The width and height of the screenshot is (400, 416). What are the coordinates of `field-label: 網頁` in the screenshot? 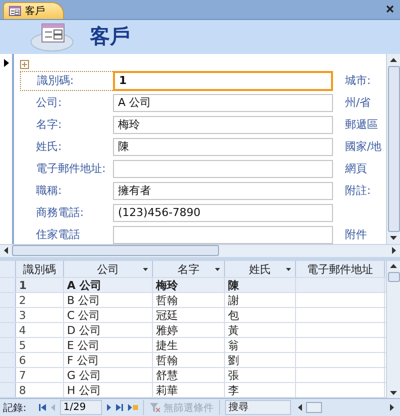 It's located at (356, 169).